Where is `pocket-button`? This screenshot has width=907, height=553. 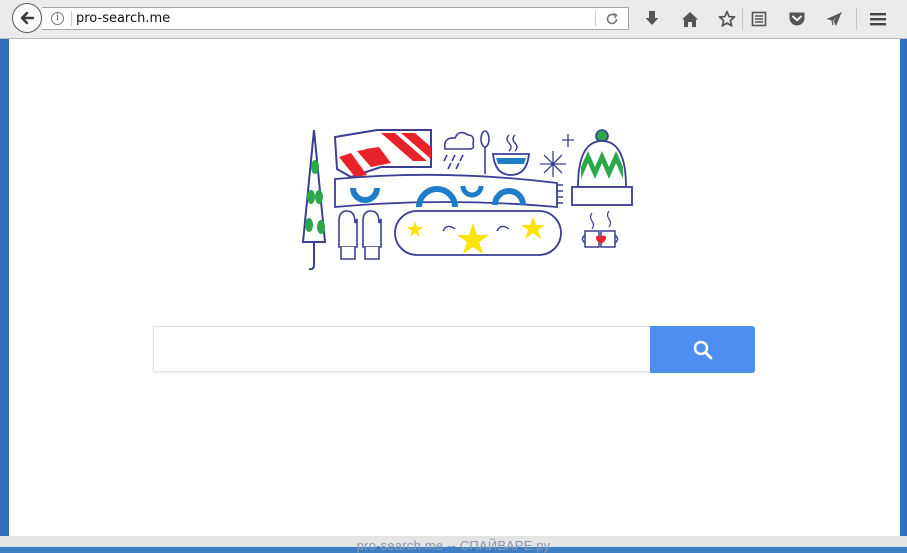
pocket-button is located at coordinates (797, 19).